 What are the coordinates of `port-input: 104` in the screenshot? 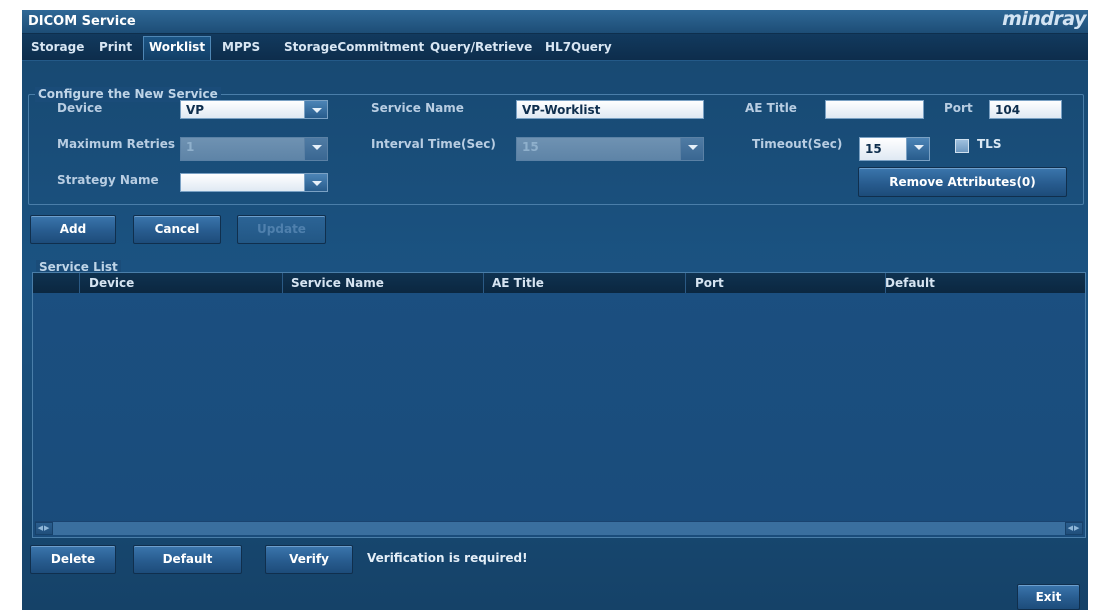 It's located at (1025, 109).